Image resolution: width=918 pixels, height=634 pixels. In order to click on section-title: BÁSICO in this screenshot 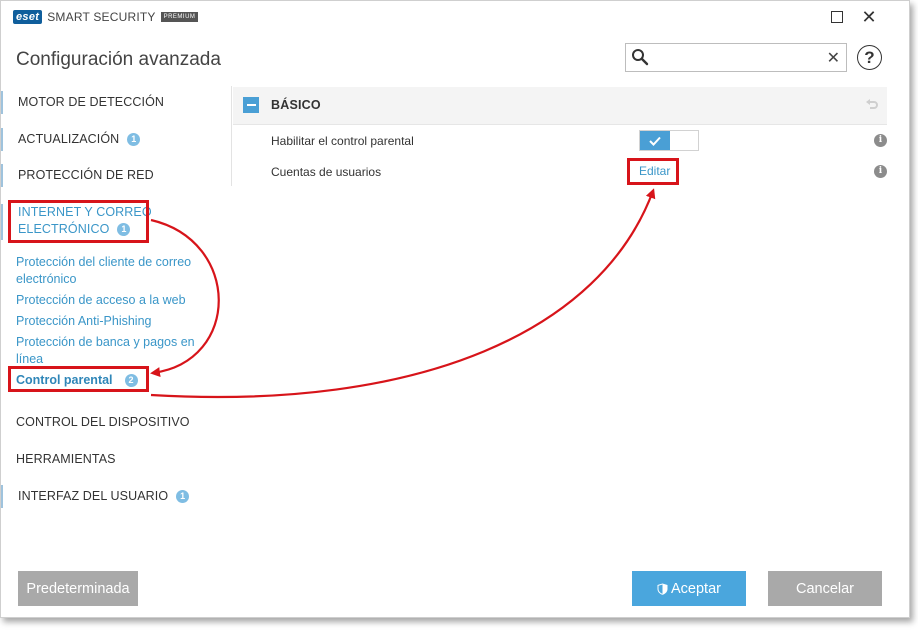, I will do `click(296, 105)`.